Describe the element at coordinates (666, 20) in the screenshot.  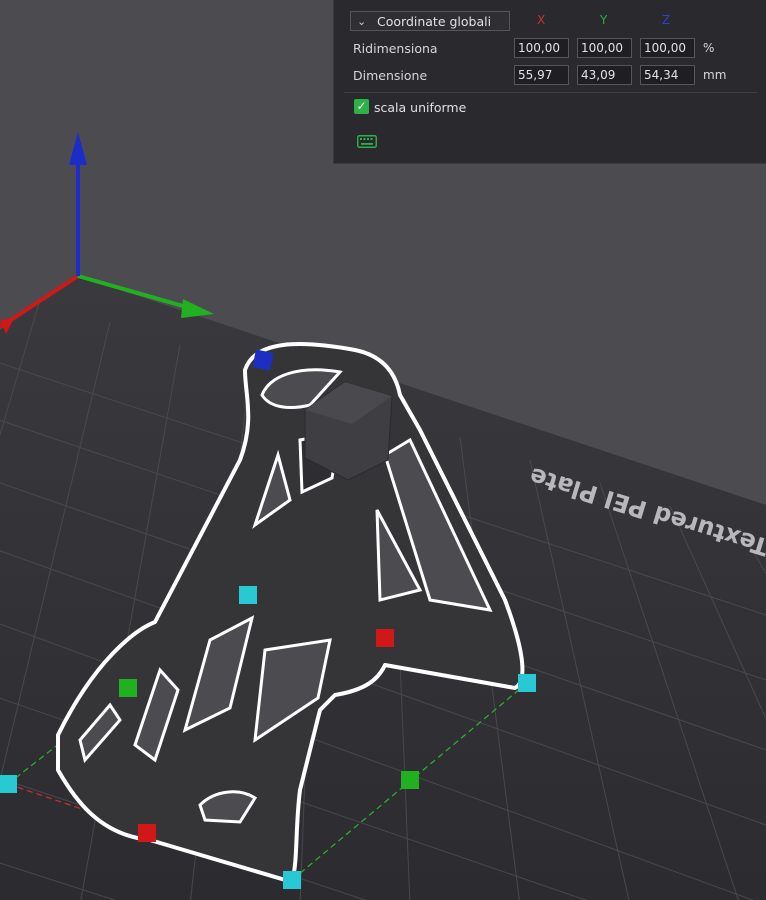
I see `axis-header-z: Z` at that location.